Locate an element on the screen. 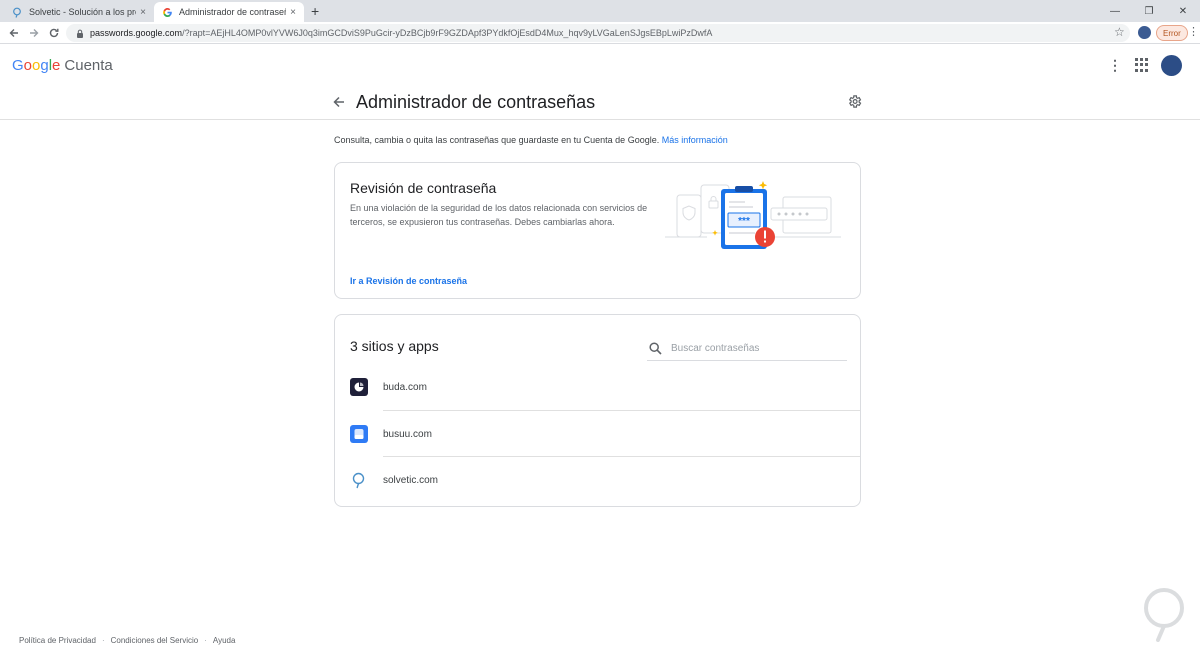  google-account-logo: G o o g l e Cuenta is located at coordinates (62, 65).